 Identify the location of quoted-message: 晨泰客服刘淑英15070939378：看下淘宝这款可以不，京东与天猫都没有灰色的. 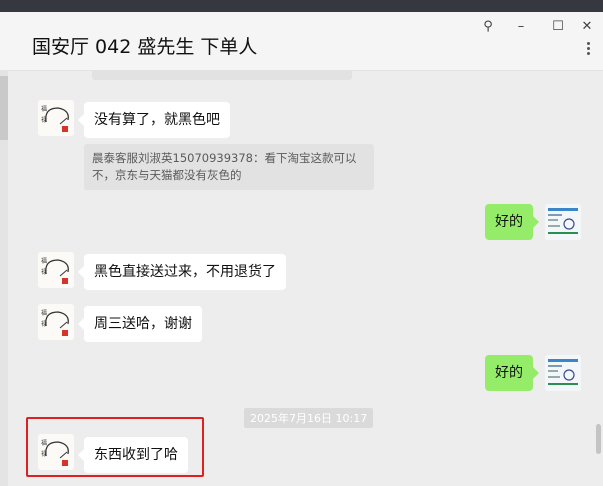
(229, 167).